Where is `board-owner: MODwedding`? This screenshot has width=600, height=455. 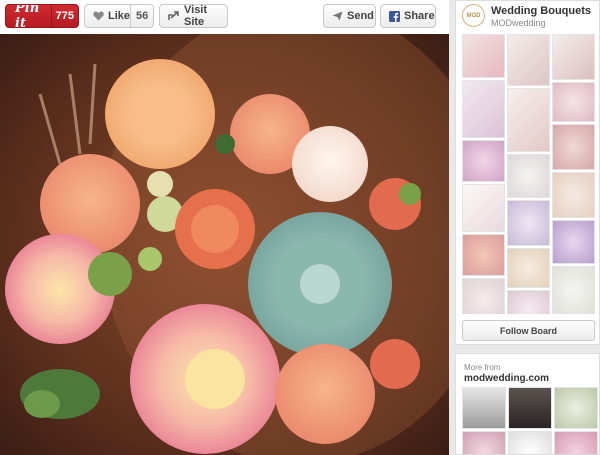
board-owner: MODwedding is located at coordinates (518, 23).